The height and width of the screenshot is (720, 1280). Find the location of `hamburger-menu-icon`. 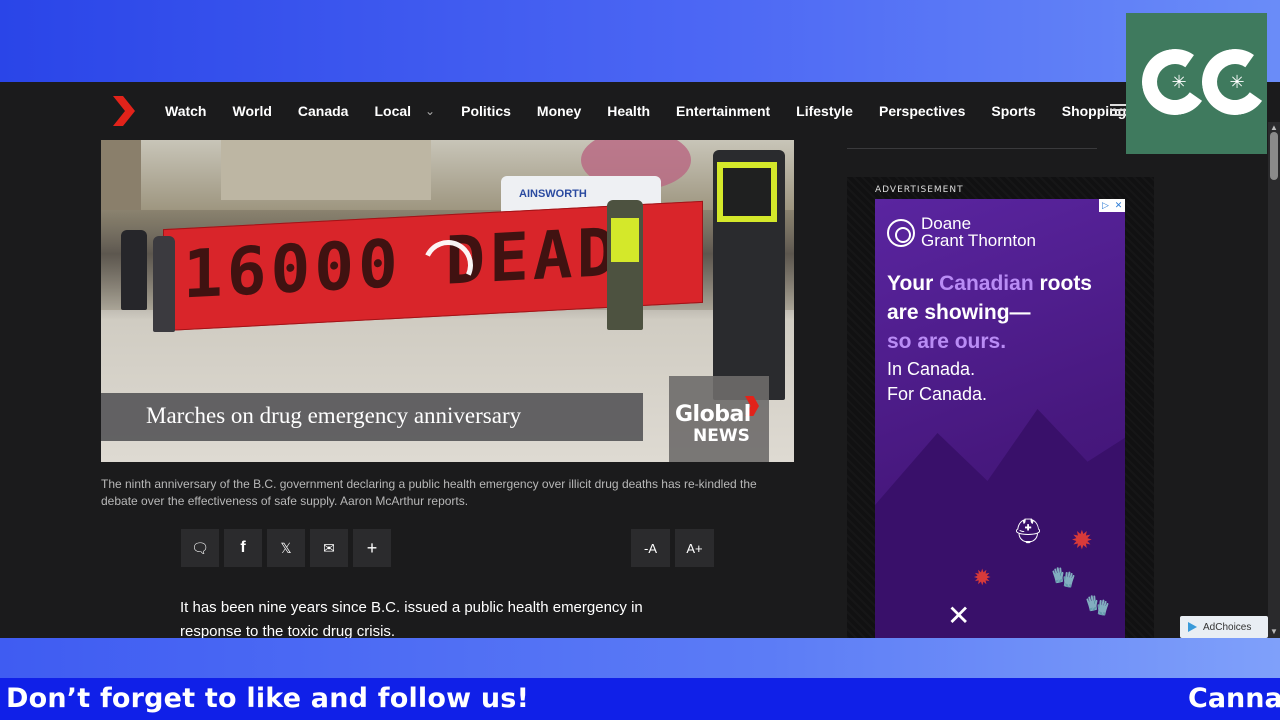

hamburger-menu-icon is located at coordinates (1118, 111).